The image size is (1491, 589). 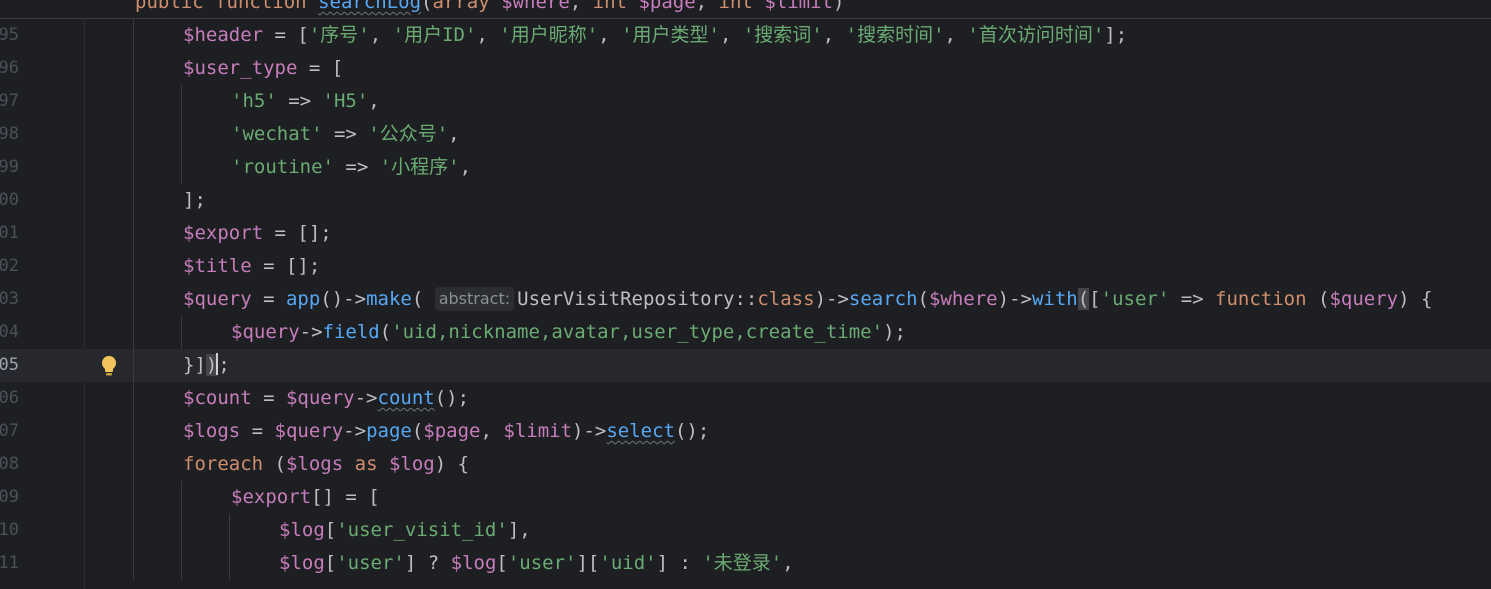 What do you see at coordinates (745, 233) in the screenshot?
I see `code-line: 01 $export = [];` at bounding box center [745, 233].